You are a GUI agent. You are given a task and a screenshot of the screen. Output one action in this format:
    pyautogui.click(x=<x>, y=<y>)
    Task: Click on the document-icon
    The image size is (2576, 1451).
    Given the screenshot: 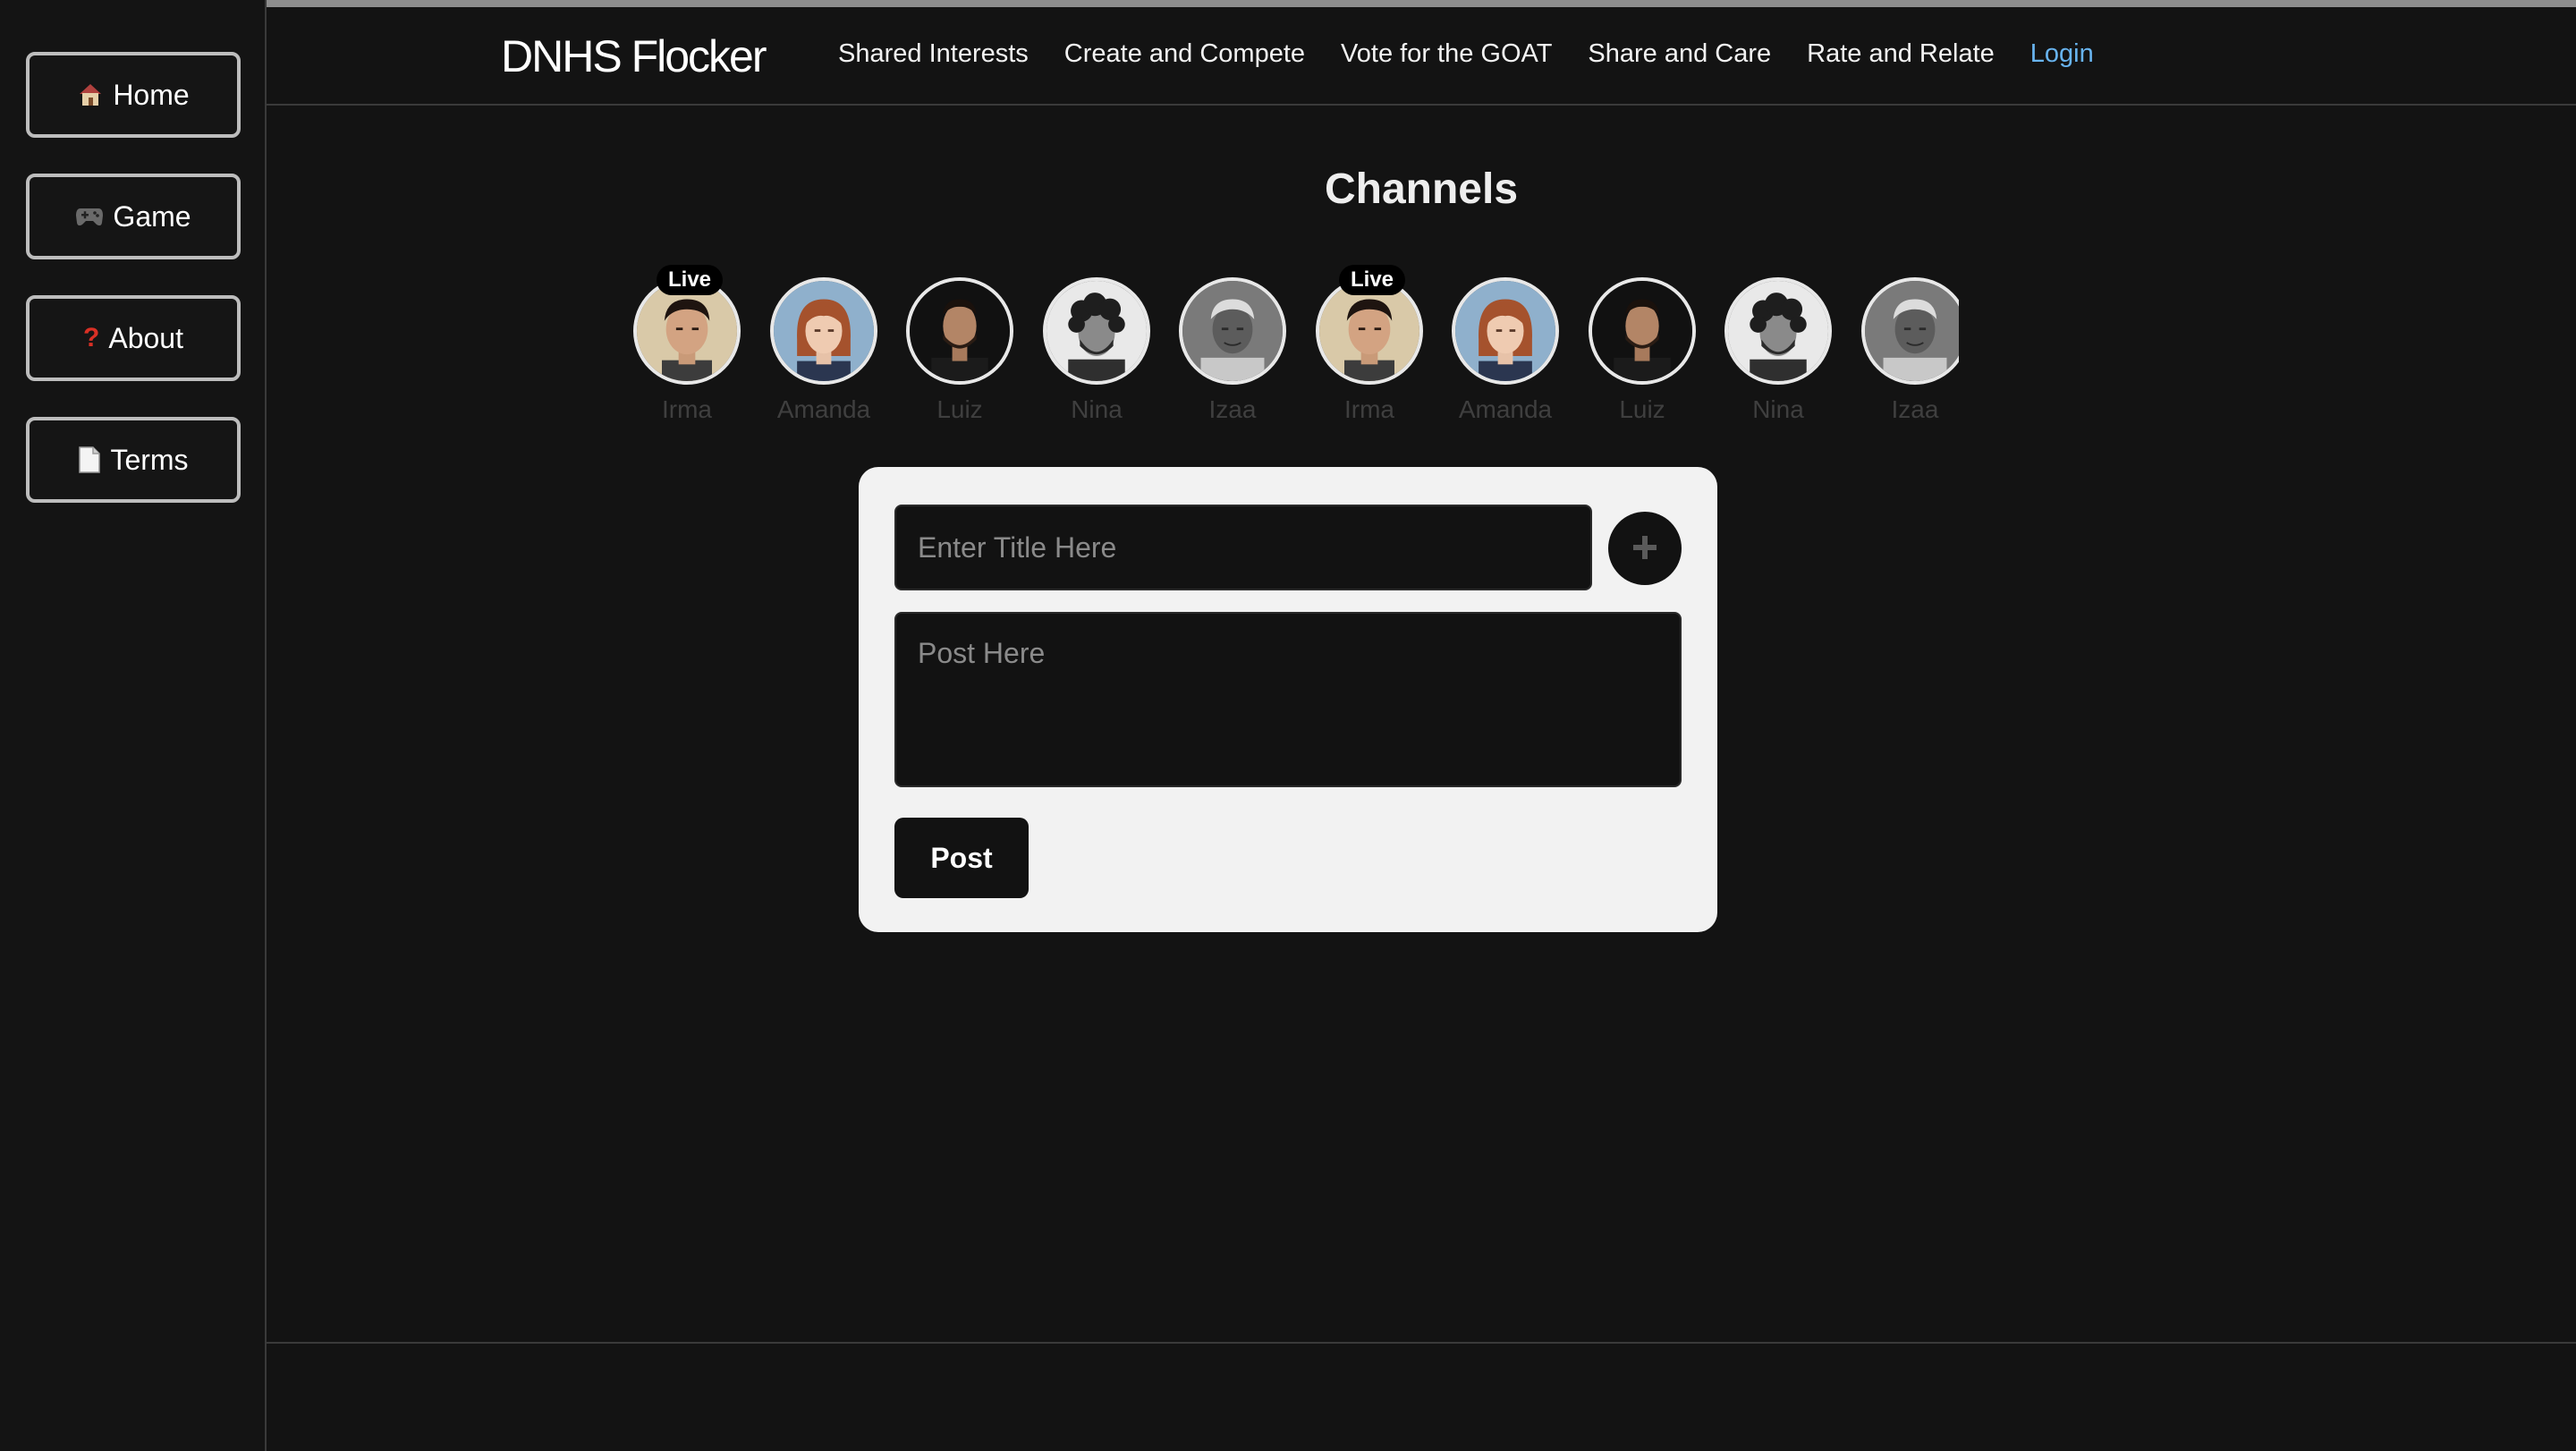 What is the action you would take?
    pyautogui.click(x=89, y=460)
    